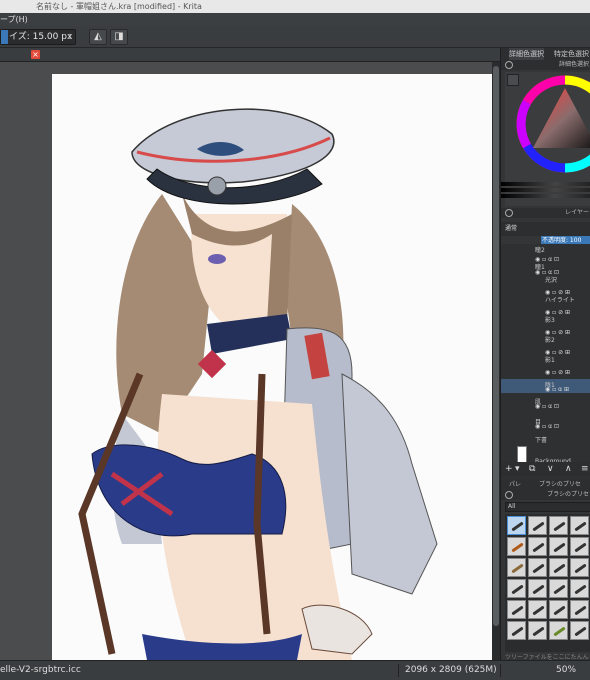 The width and height of the screenshot is (590, 680). What do you see at coordinates (545, 249) in the screenshot?
I see `layer-row: 瞳2` at bounding box center [545, 249].